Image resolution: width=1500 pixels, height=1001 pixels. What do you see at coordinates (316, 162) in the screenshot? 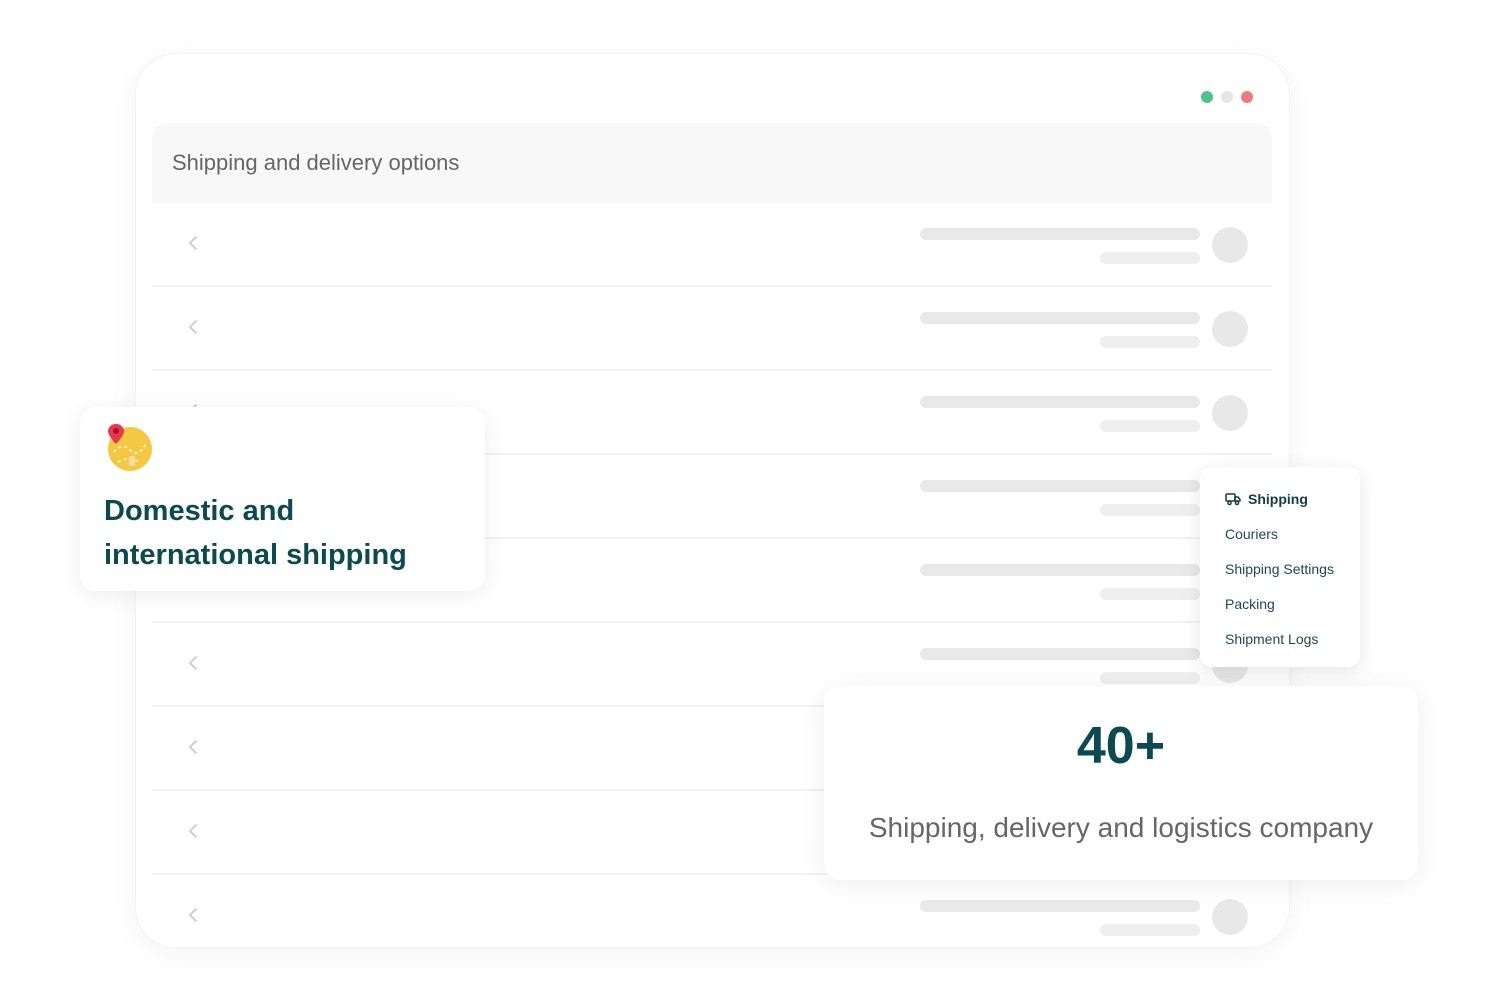
I see `page-title: Shipping and delivery options` at bounding box center [316, 162].